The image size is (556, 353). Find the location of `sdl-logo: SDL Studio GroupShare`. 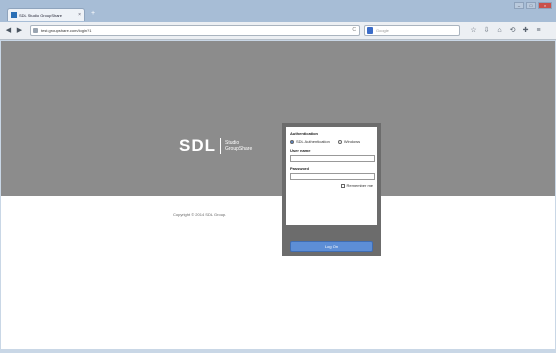

sdl-logo: SDL Studio GroupShare is located at coordinates (215, 146).